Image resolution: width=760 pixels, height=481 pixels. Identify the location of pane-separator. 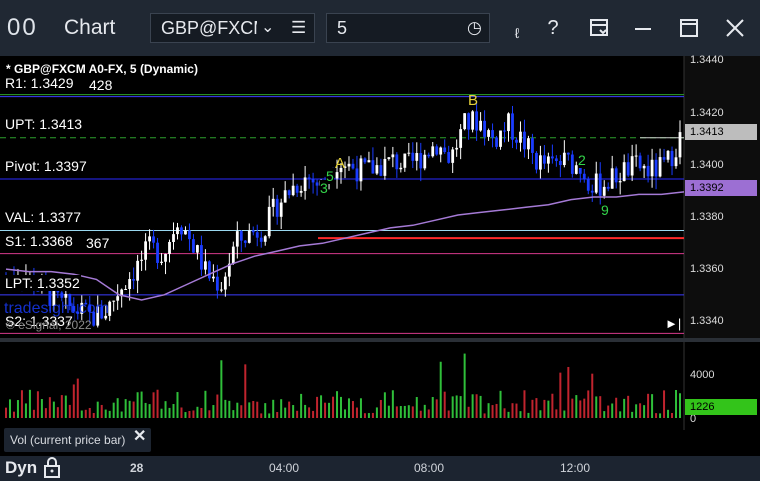
(380, 340).